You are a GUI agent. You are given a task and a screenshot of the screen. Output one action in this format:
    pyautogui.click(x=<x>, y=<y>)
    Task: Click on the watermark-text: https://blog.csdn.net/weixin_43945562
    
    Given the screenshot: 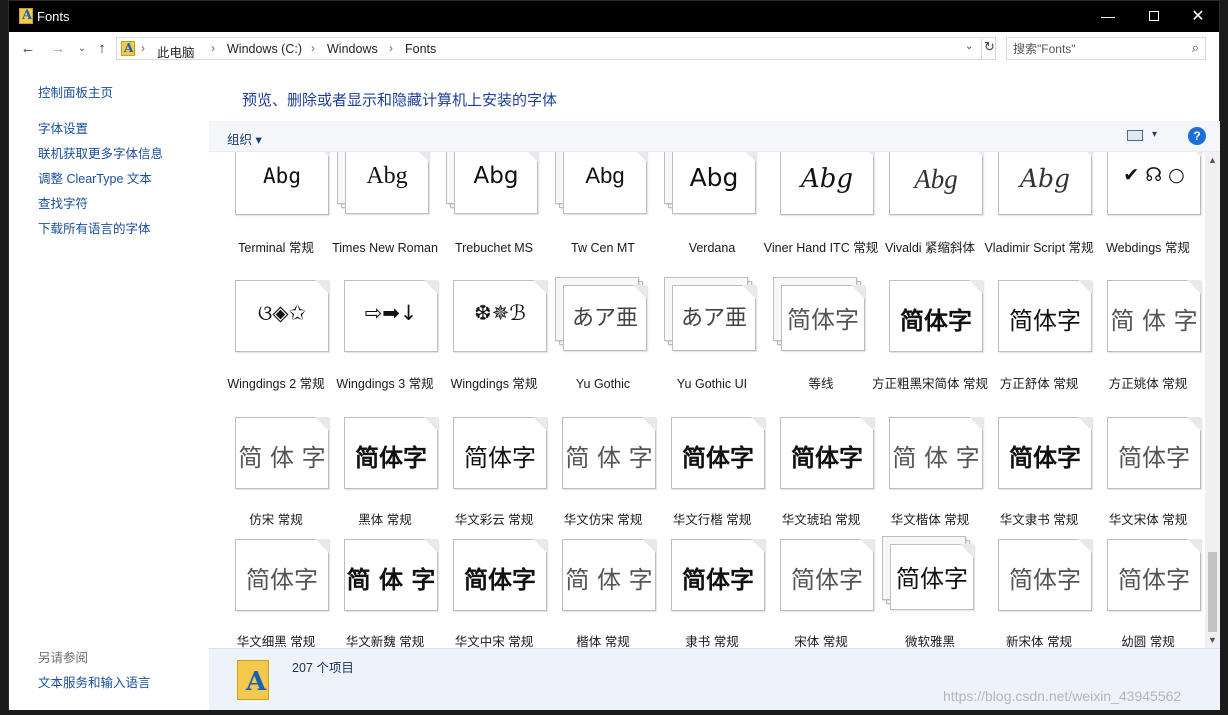 What is the action you would take?
    pyautogui.click(x=1062, y=696)
    